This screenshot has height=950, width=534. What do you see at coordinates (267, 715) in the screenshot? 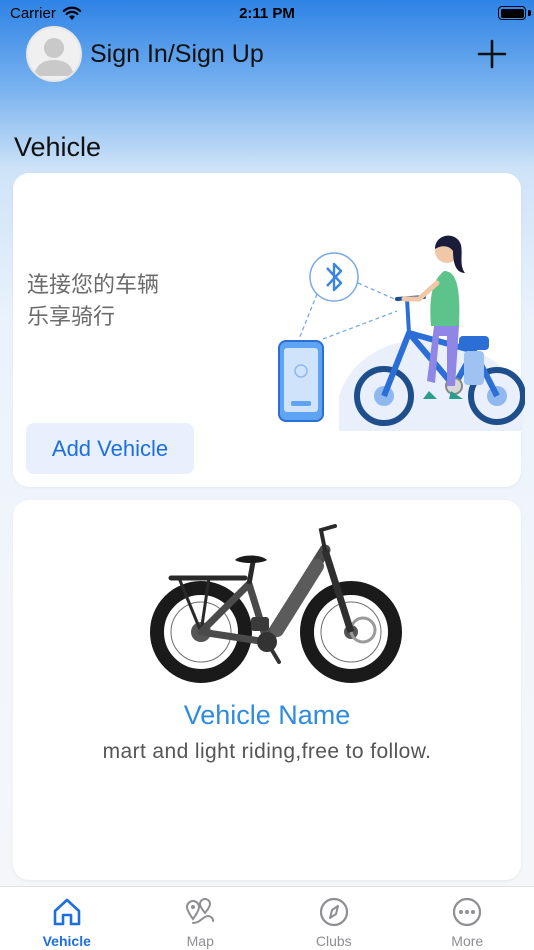
I see `vehicle-name: Vehicle Name` at bounding box center [267, 715].